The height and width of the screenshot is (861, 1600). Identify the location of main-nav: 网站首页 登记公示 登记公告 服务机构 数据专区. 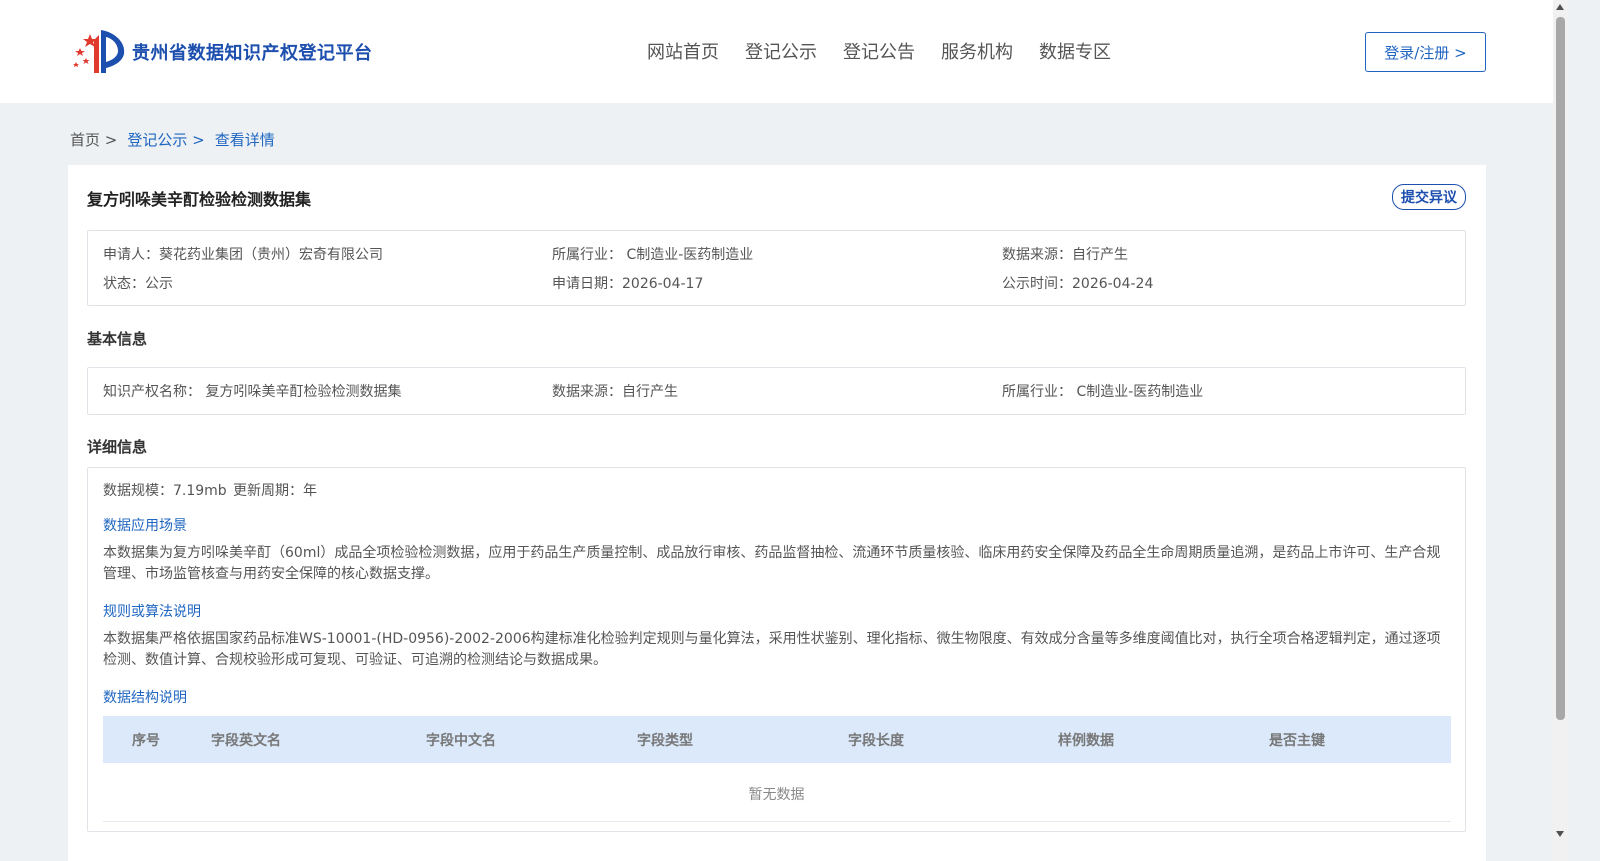
(879, 51).